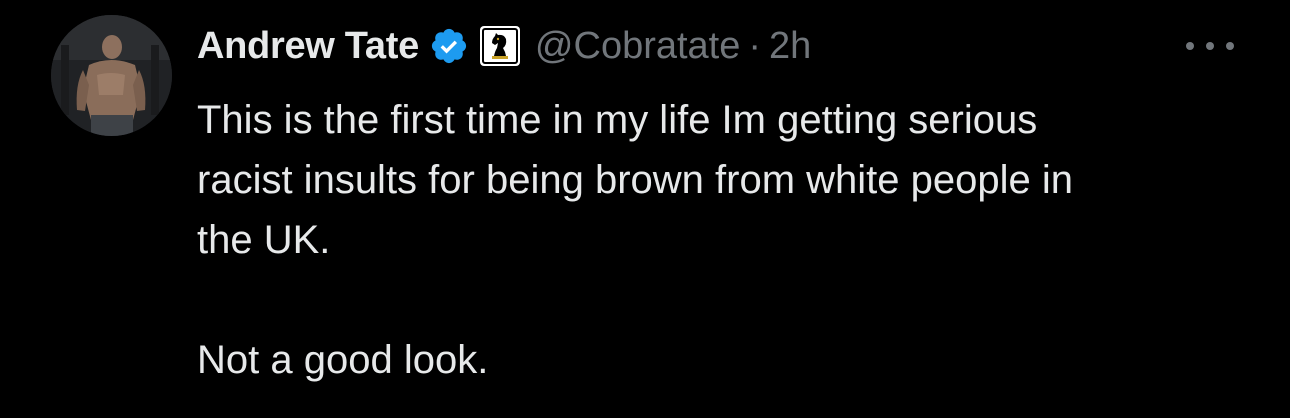 This screenshot has width=1290, height=418. I want to click on tweet-header: Andrew Tate @Cobratate · 2h, so click(504, 46).